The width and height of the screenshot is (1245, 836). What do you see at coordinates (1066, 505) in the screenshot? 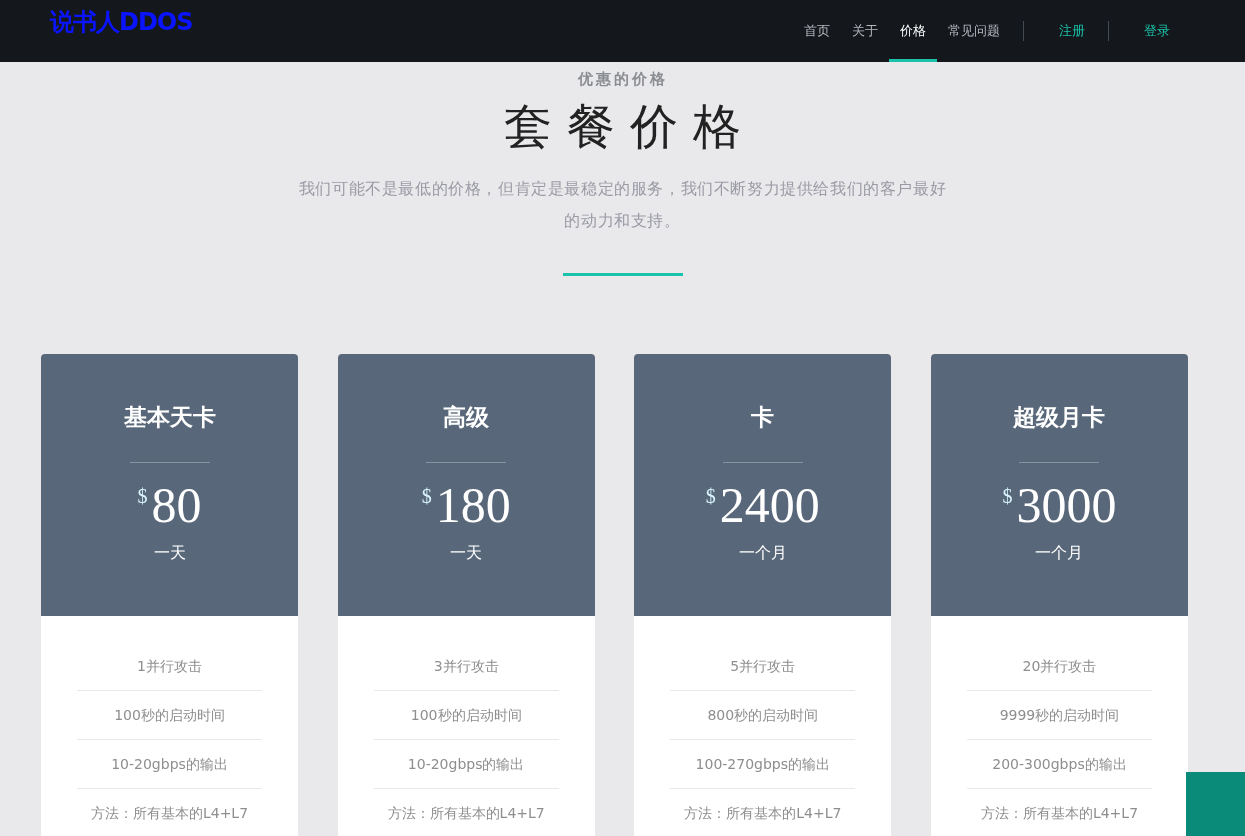
I see `plan-price: 3000` at bounding box center [1066, 505].